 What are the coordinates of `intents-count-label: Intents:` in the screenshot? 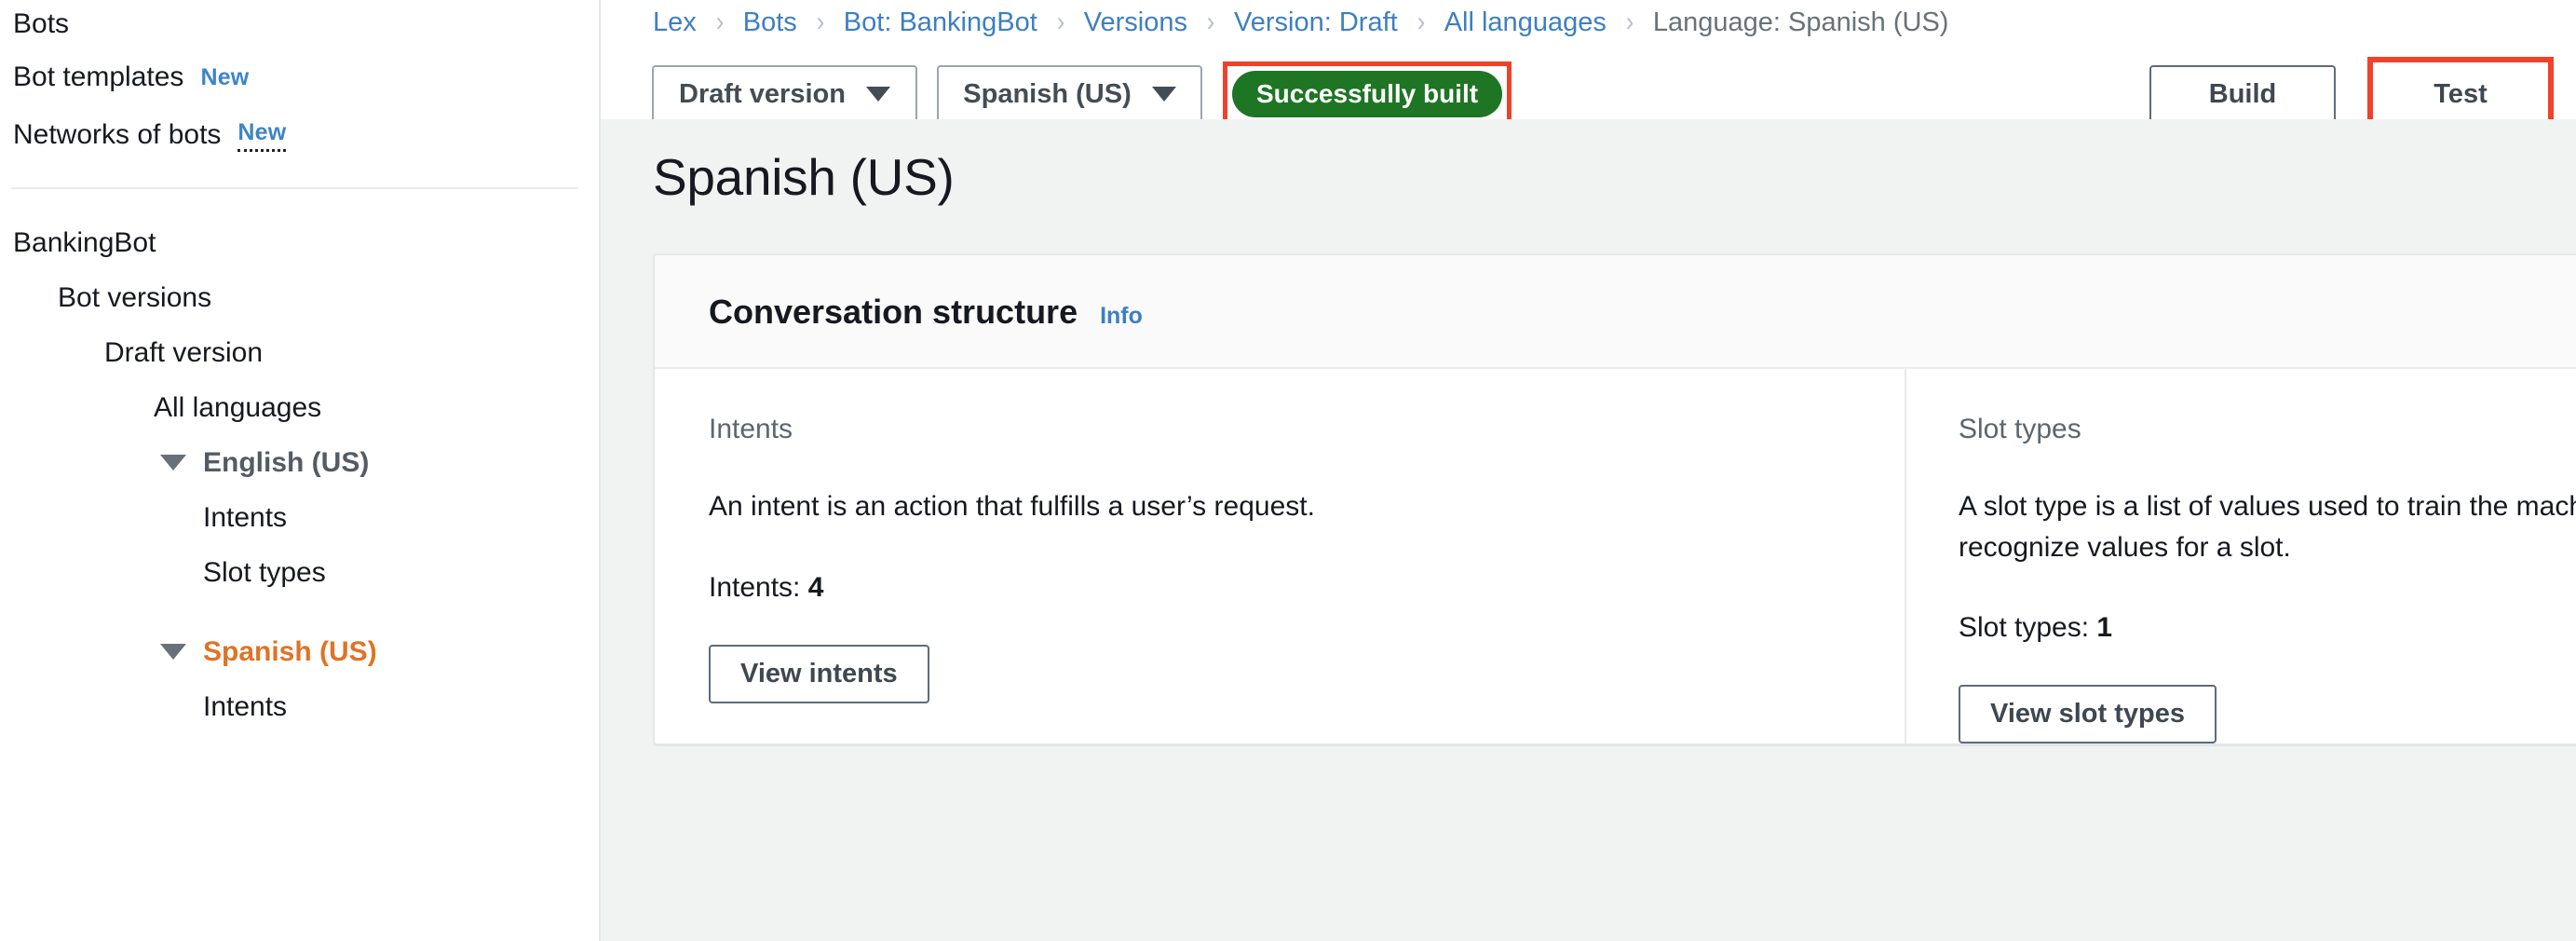 It's located at (755, 587).